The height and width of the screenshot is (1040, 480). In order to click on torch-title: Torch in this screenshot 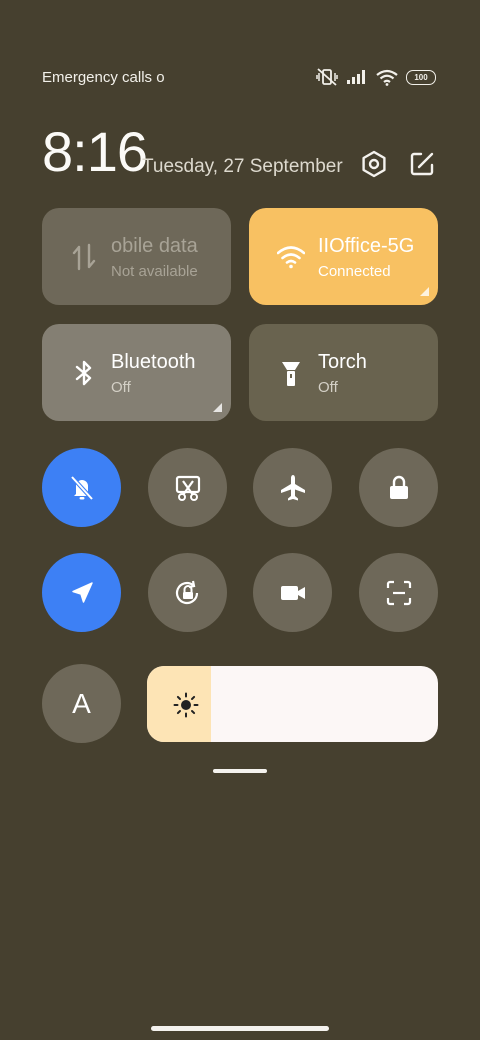, I will do `click(342, 362)`.